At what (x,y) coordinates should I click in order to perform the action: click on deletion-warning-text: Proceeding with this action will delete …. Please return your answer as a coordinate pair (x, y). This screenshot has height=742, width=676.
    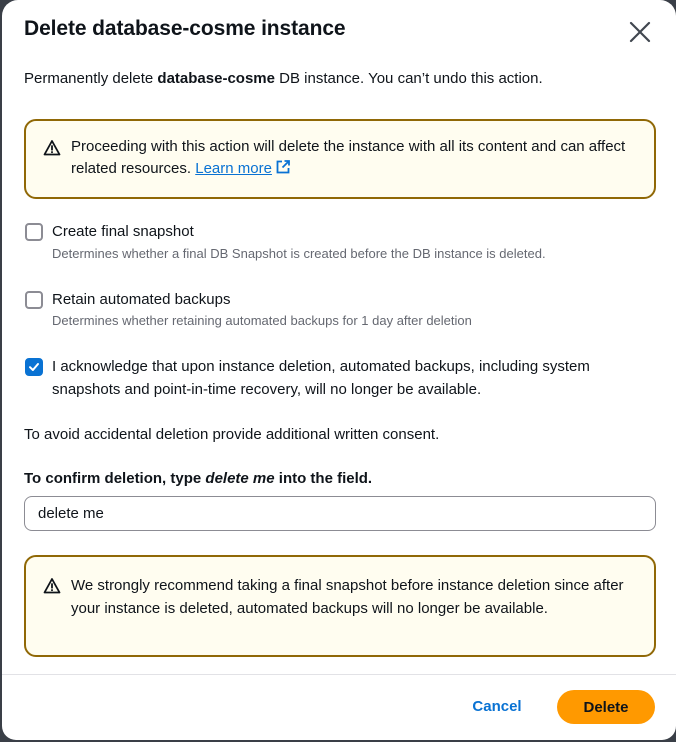
    Looking at the image, I should click on (352, 158).